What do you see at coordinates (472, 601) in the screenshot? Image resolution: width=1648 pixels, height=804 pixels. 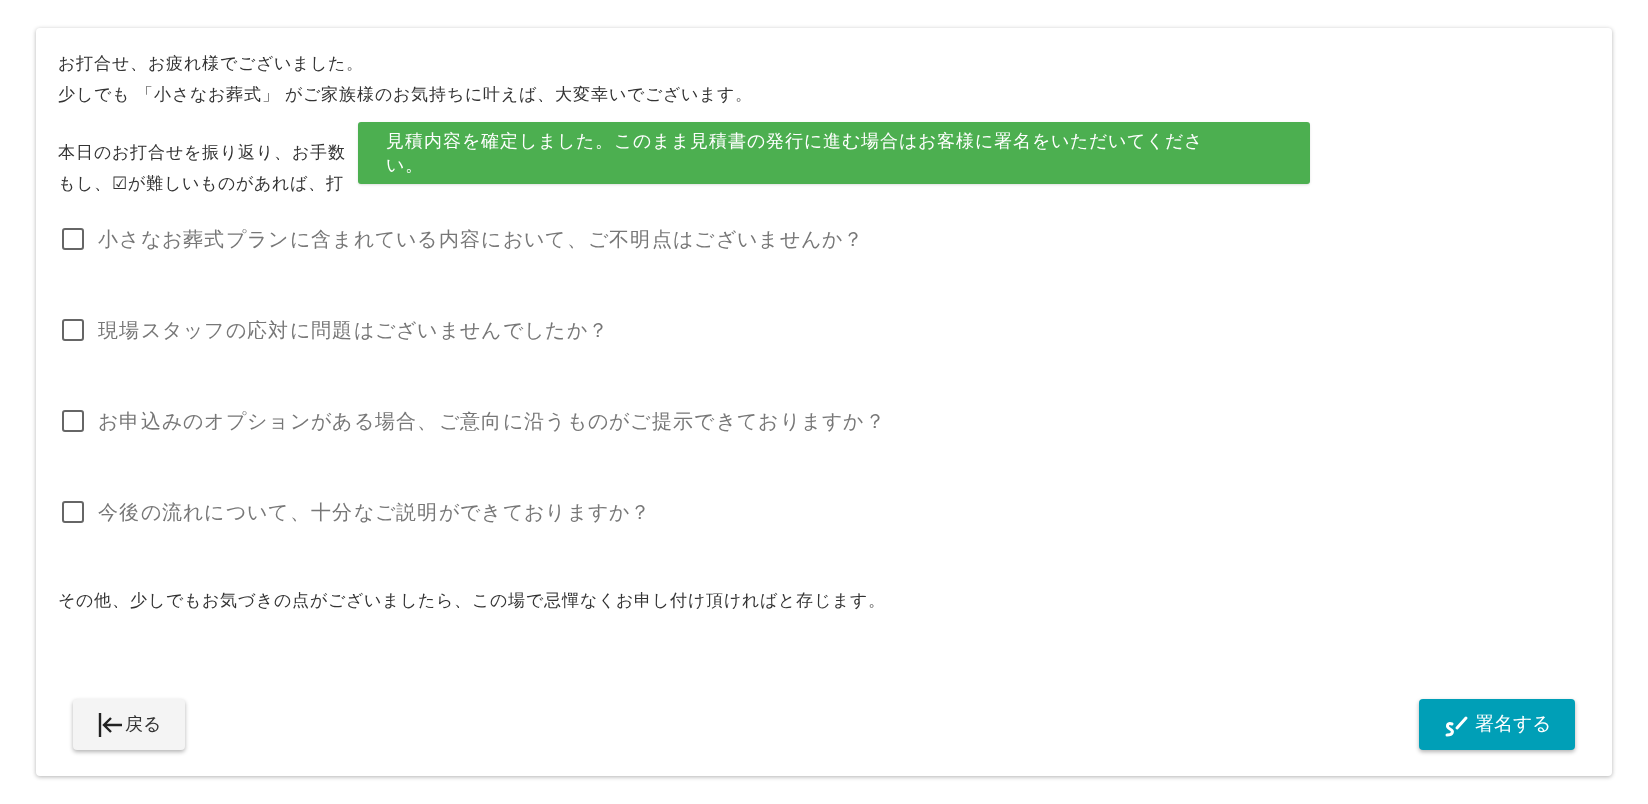 I see `closing-text: その他、少しでもお気づきの点がございましたら、この場で忌憚なくお申し付け頂ければと存じます。` at bounding box center [472, 601].